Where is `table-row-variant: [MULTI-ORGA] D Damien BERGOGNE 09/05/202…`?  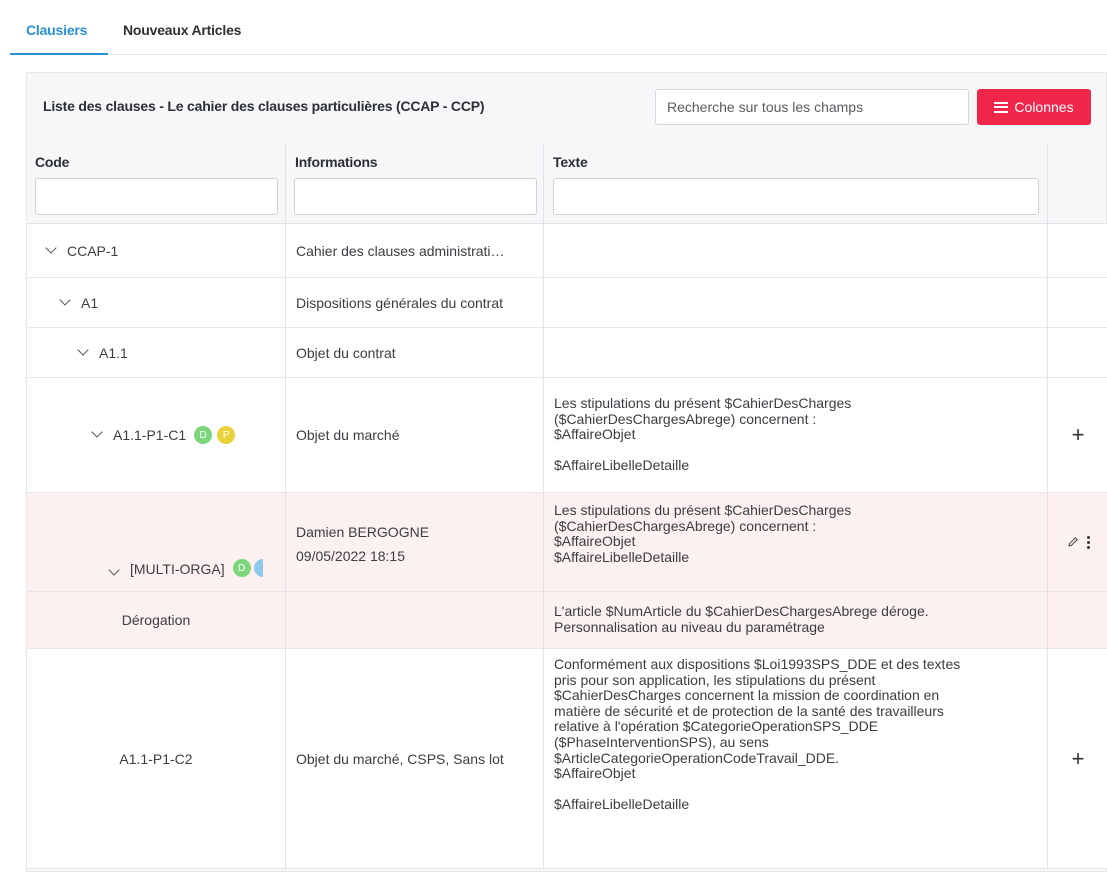
table-row-variant: [MULTI-ORGA] D Damien BERGOGNE 09/05/202… is located at coordinates (567, 542).